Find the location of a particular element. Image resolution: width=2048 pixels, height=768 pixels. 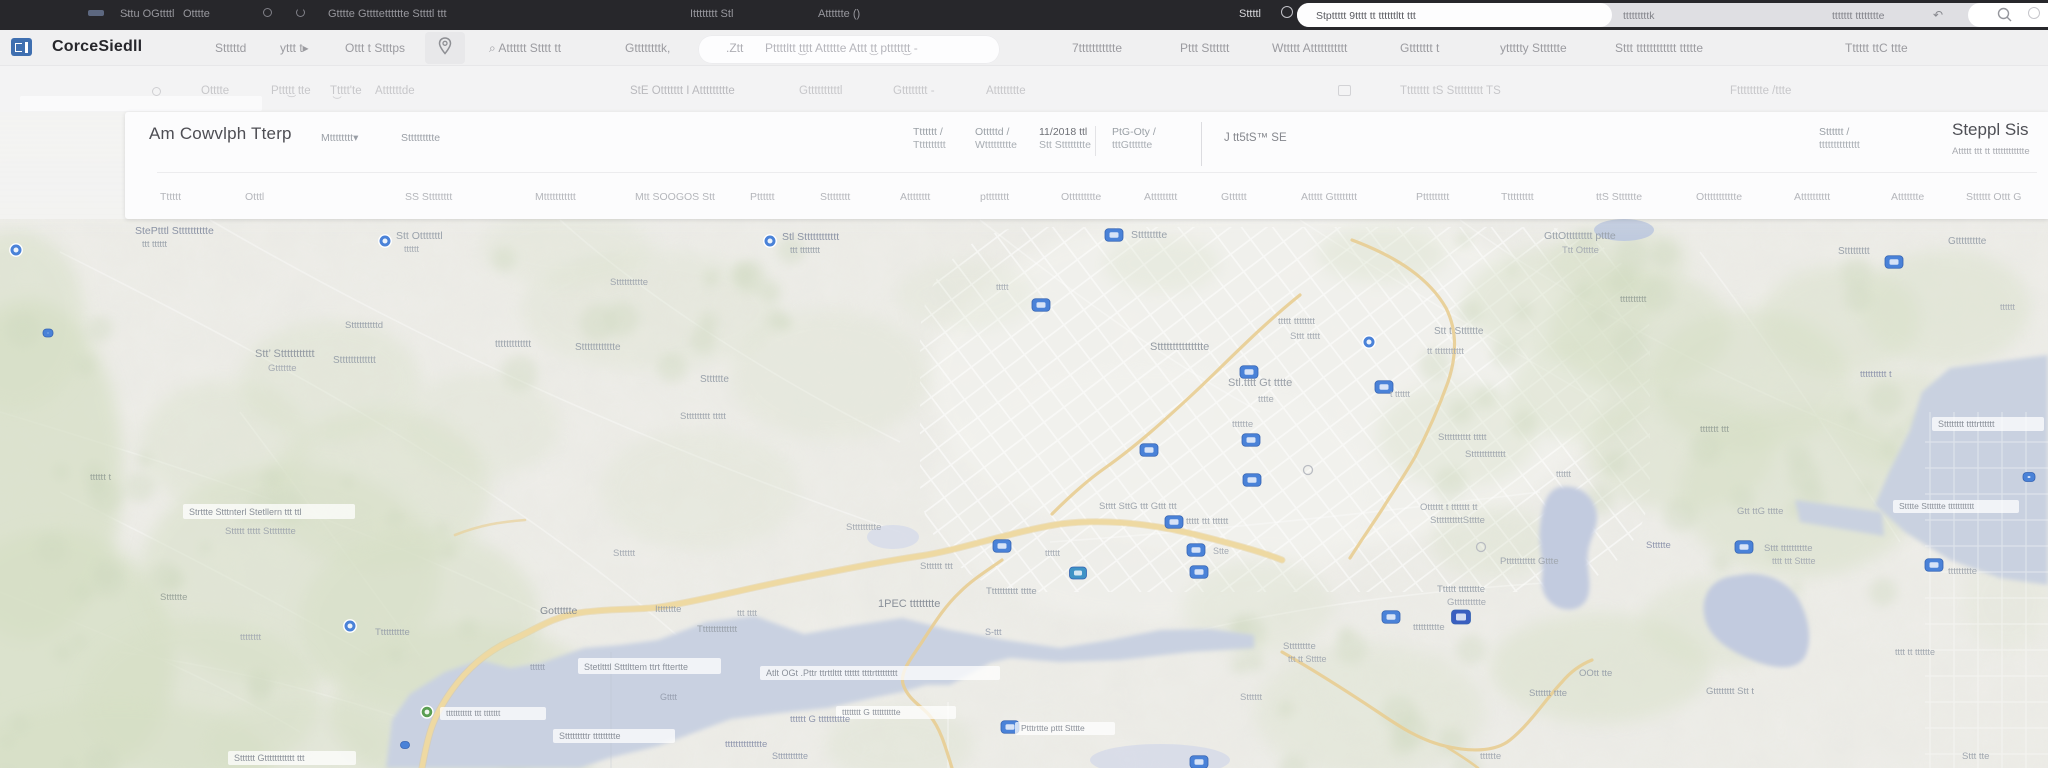

svg-text: Stt t Stttttte is located at coordinates (1459, 331).